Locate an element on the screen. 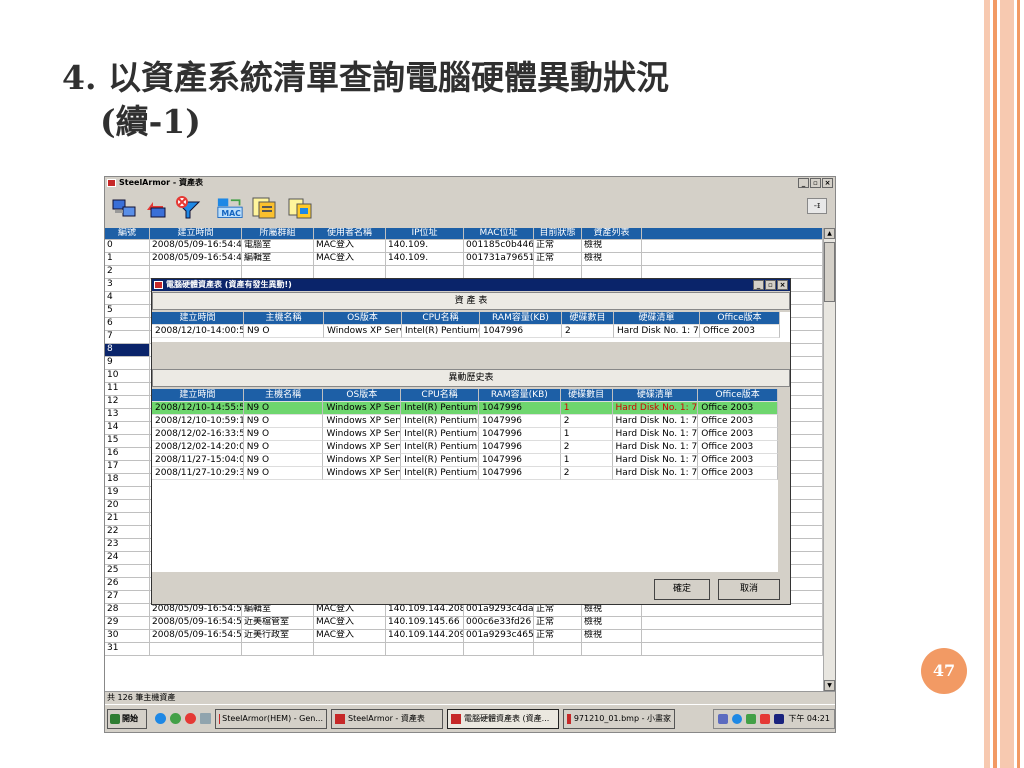 This screenshot has width=1024, height=768. table-cell: 2008/05/09-16:54:51 is located at coordinates (196, 623).